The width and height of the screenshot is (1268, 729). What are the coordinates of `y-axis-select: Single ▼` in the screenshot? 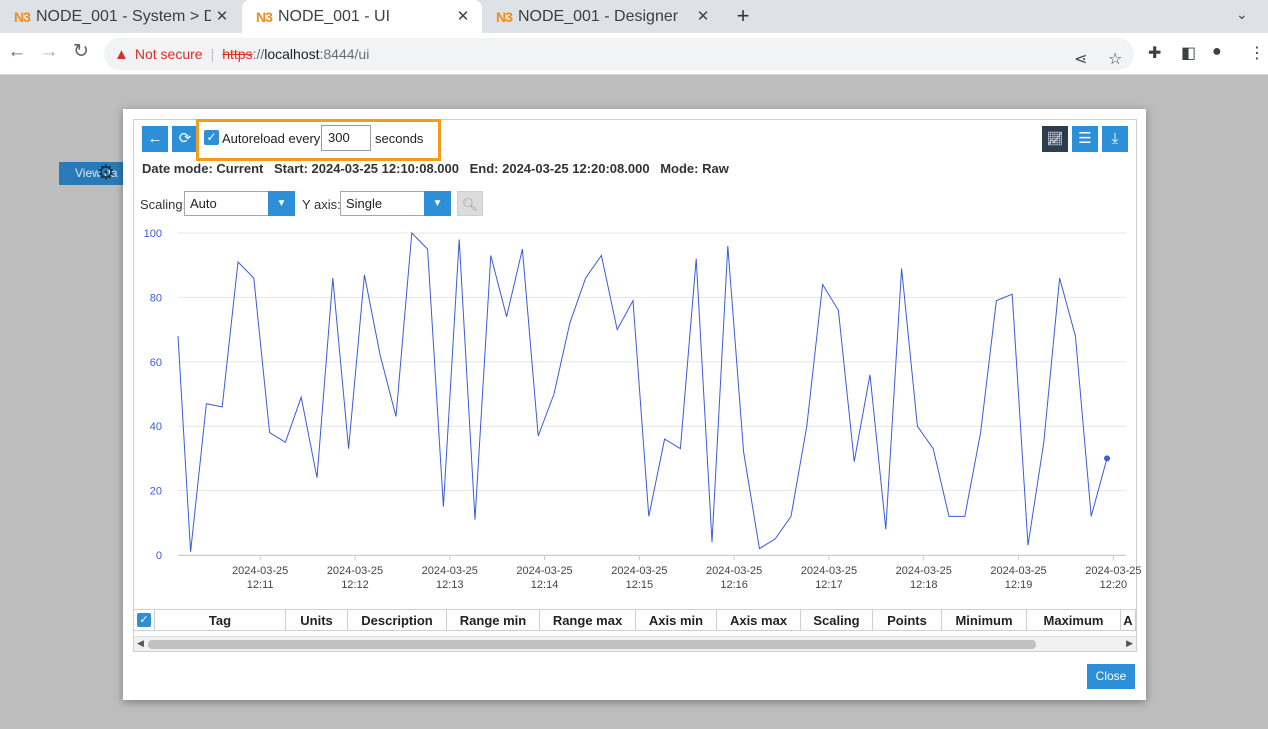 It's located at (395, 203).